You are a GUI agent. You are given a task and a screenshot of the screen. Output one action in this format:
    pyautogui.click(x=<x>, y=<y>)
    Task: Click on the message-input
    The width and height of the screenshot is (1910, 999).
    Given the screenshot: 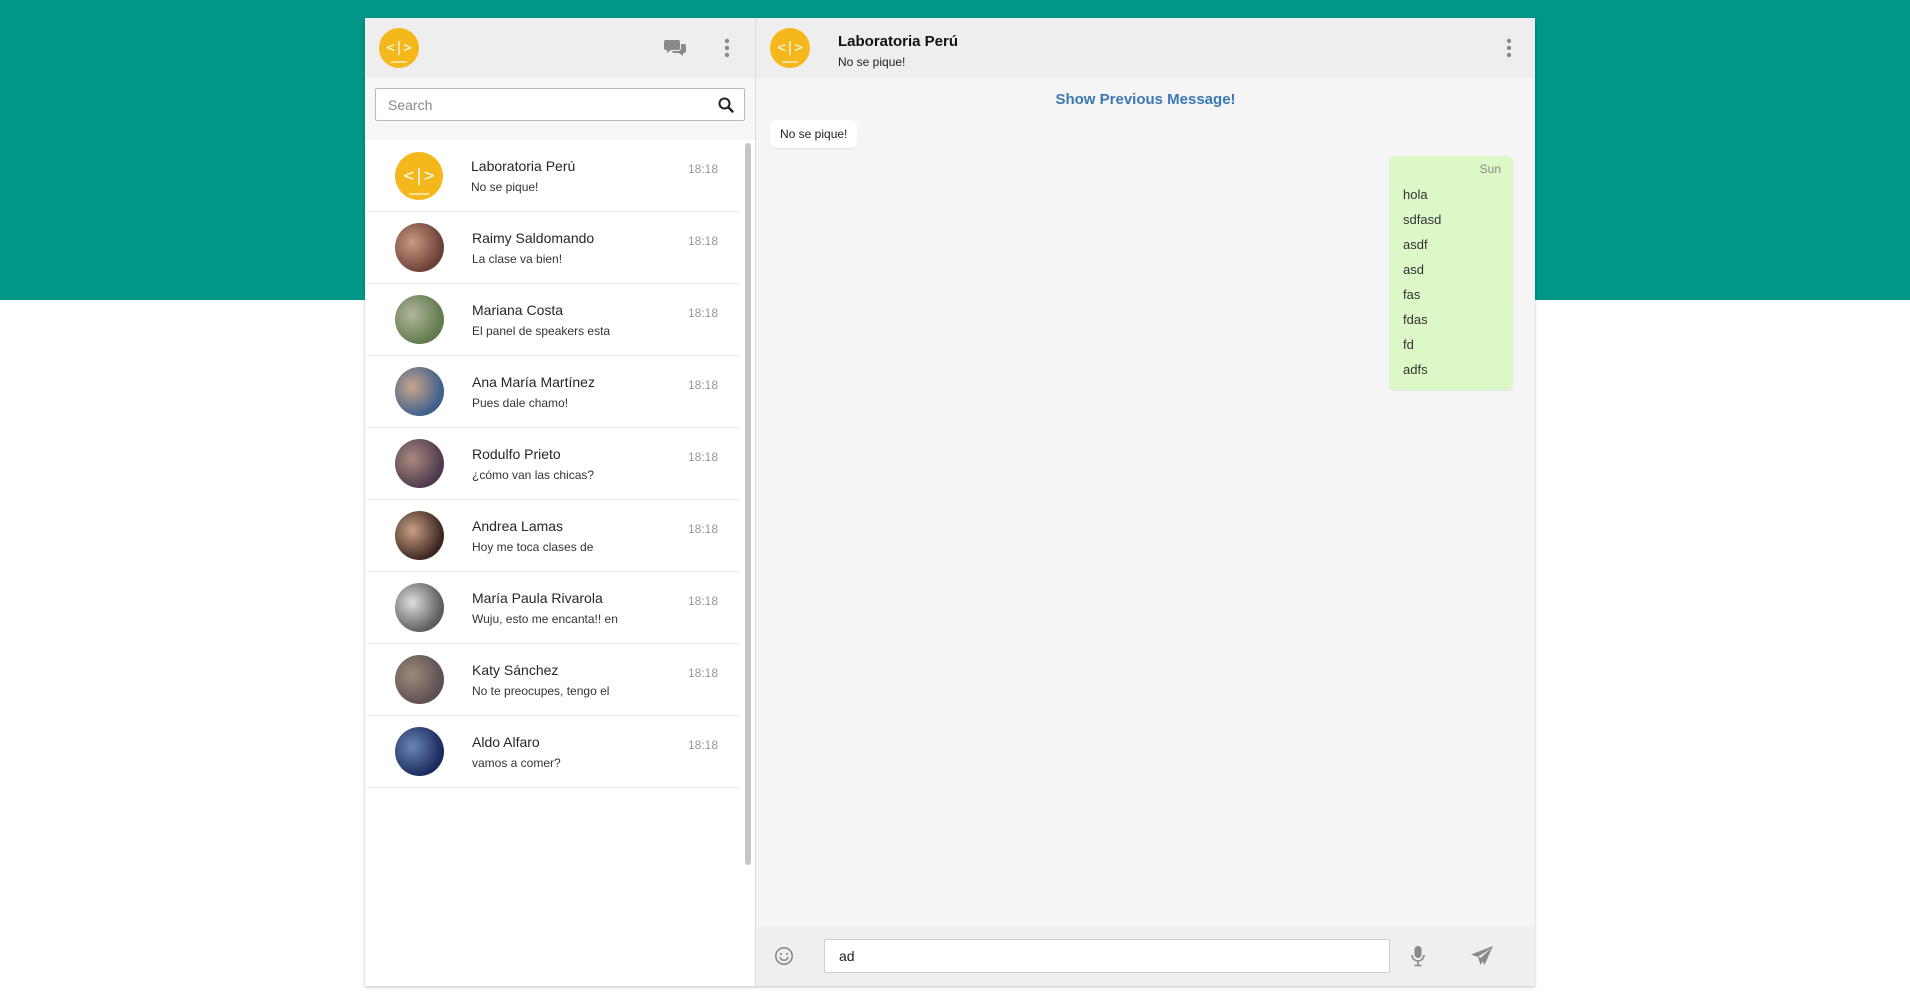 What is the action you would take?
    pyautogui.click(x=1107, y=956)
    